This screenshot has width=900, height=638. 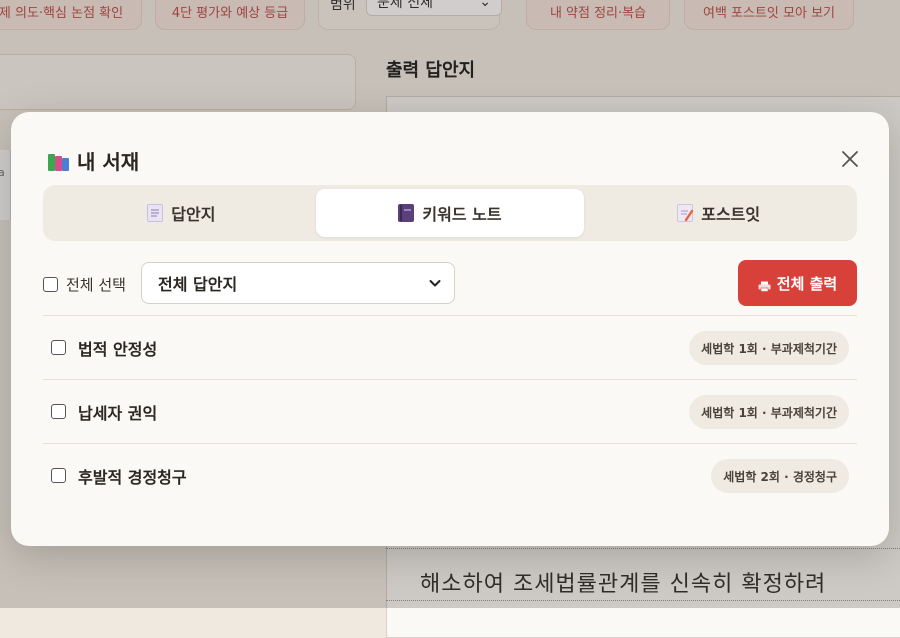 What do you see at coordinates (132, 477) in the screenshot?
I see `item-title: 후발적 경정청구` at bounding box center [132, 477].